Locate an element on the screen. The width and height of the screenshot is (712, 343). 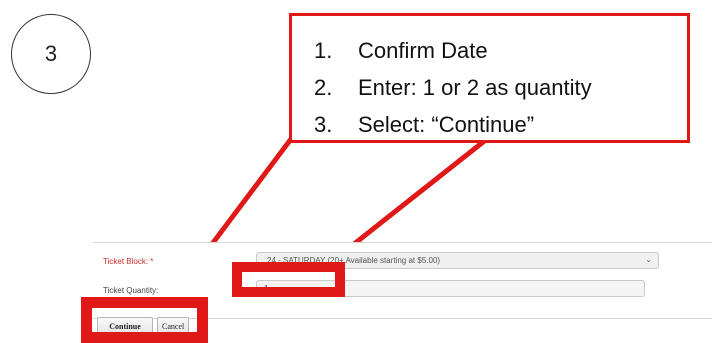
continue-highlight-box is located at coordinates (144, 320).